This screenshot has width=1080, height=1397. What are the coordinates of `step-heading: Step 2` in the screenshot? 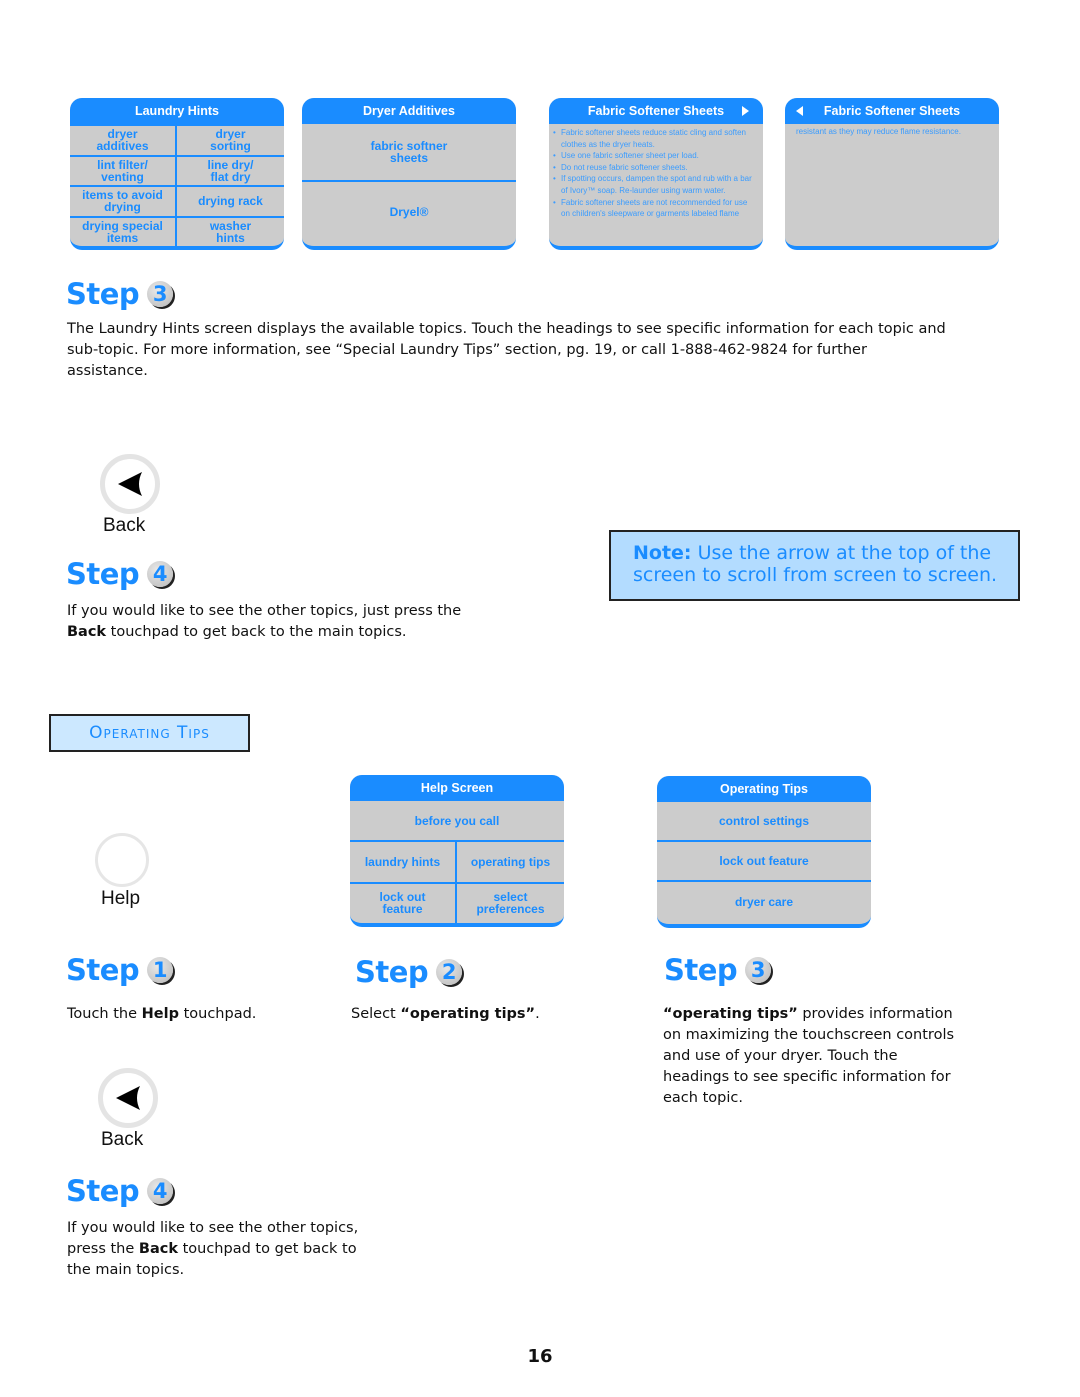 It's located at (409, 972).